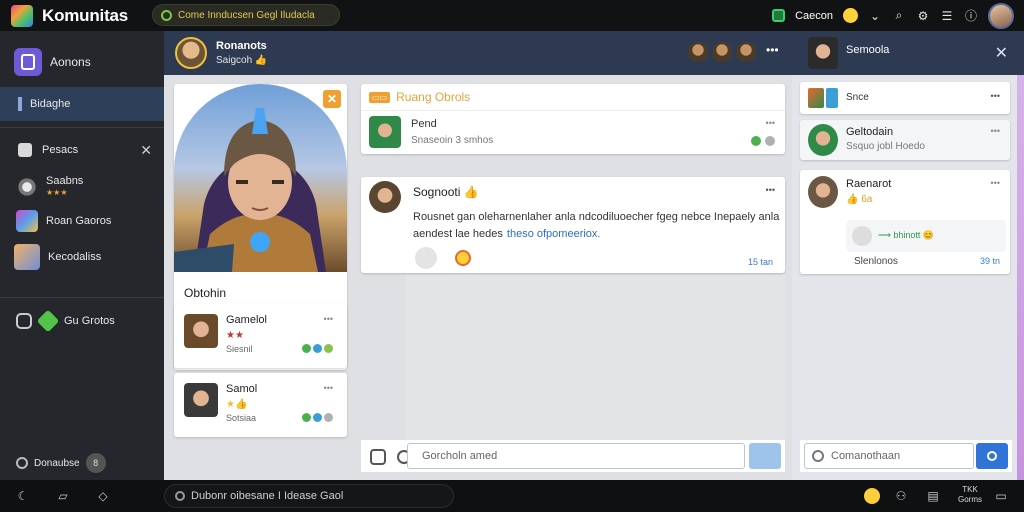 The image size is (1024, 512). What do you see at coordinates (576, 456) in the screenshot?
I see `message-input: Gorcholn amed` at bounding box center [576, 456].